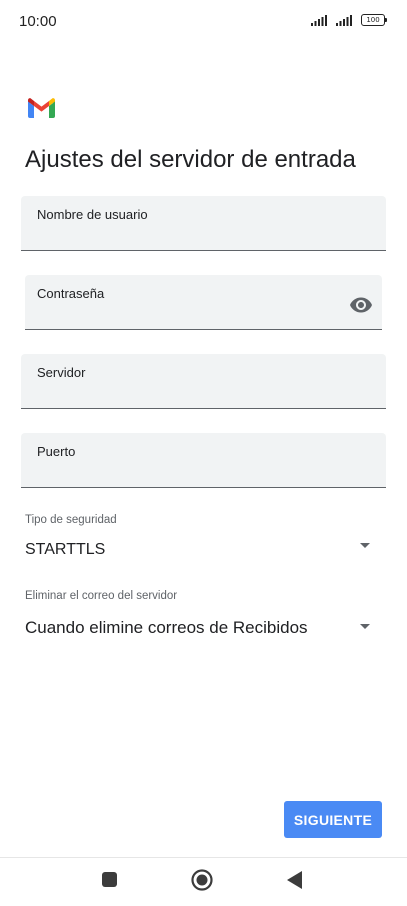 This screenshot has height=906, width=407. I want to click on signal-icon, so click(319, 20).